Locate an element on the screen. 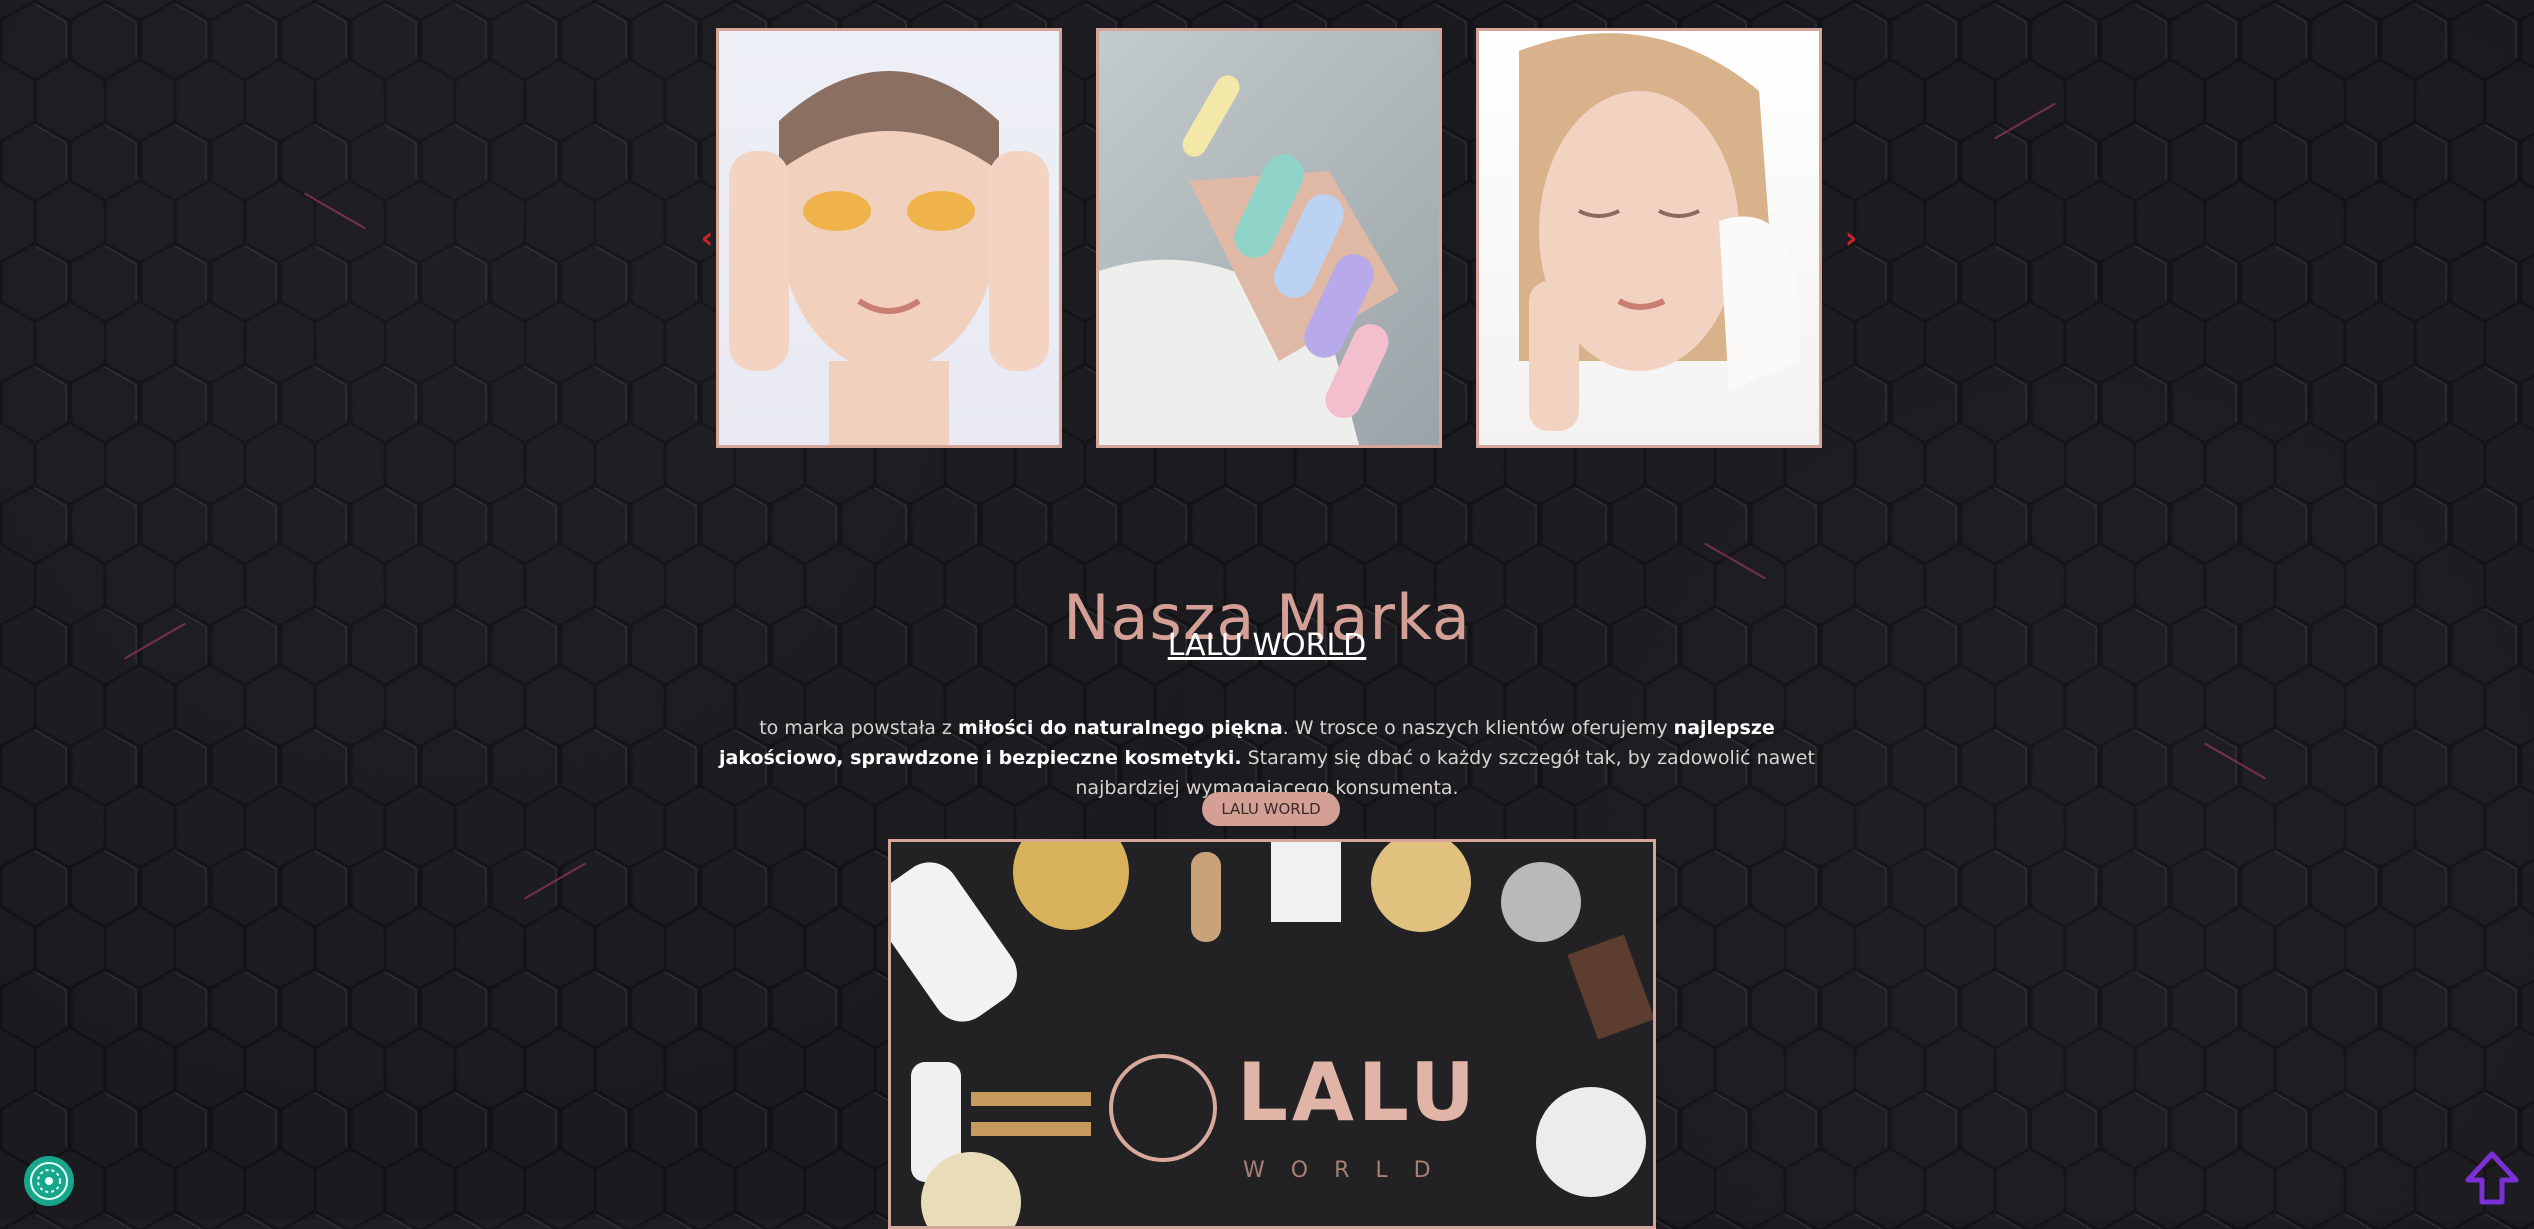 This screenshot has height=1229, width=2534. carousel-next-button: › is located at coordinates (1851, 239).